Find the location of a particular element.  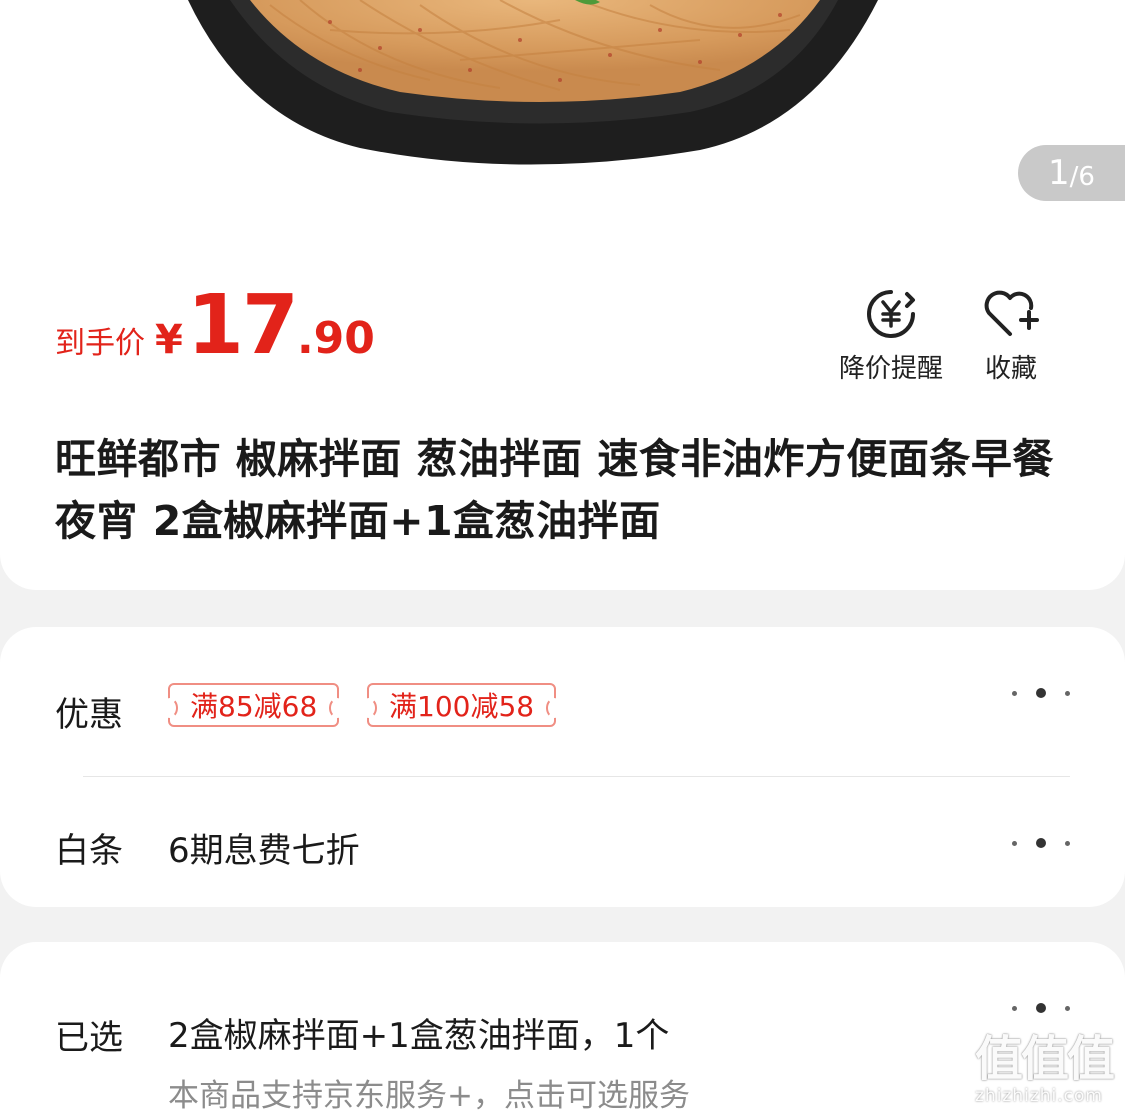

favorite-label: 收藏 is located at coordinates (1010, 369).